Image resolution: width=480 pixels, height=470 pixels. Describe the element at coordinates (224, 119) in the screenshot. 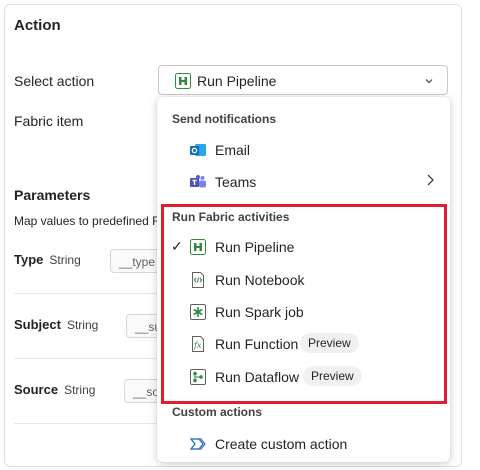

I see `group-send-notifications: Send notifications` at that location.